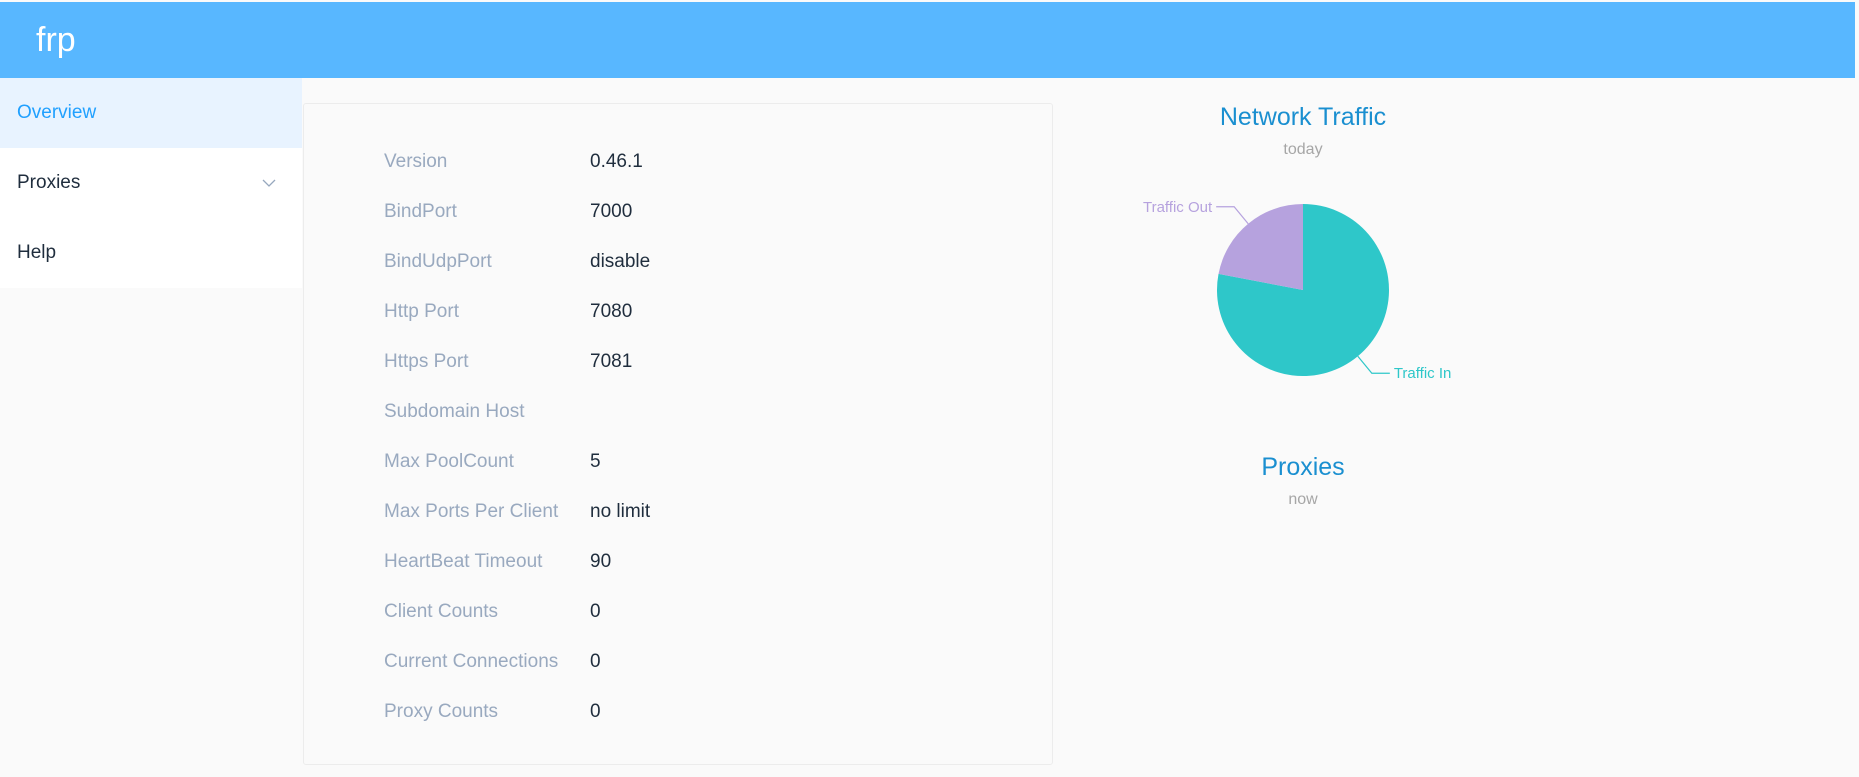  I want to click on info-label: Proxy Counts, so click(441, 711).